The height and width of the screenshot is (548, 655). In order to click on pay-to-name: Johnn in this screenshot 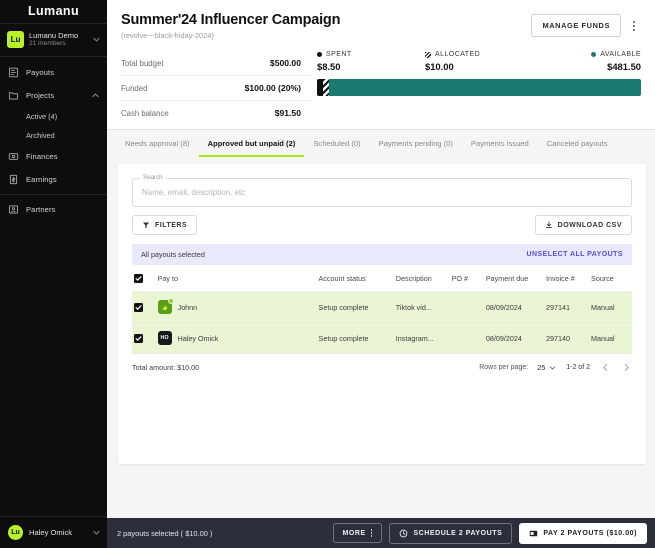, I will do `click(187, 307)`.